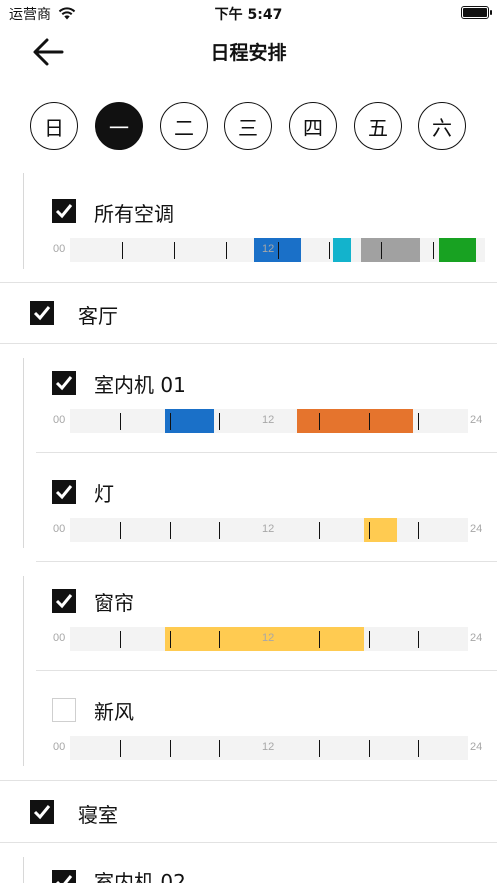 This screenshot has width=497, height=883. Describe the element at coordinates (98, 815) in the screenshot. I see `room-bedroom-label: 寝室` at that location.